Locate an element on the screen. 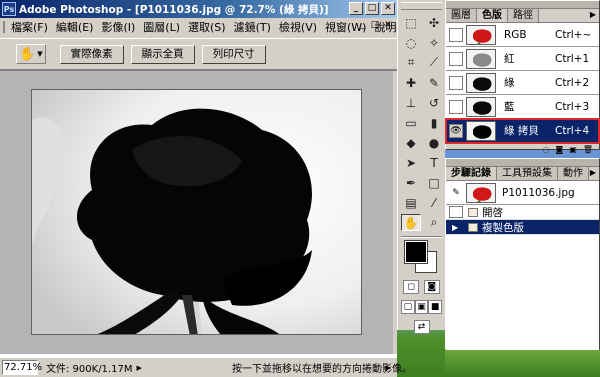 This screenshot has width=600, height=377. tool-preset-picker: ✋ ▼ is located at coordinates (31, 54).